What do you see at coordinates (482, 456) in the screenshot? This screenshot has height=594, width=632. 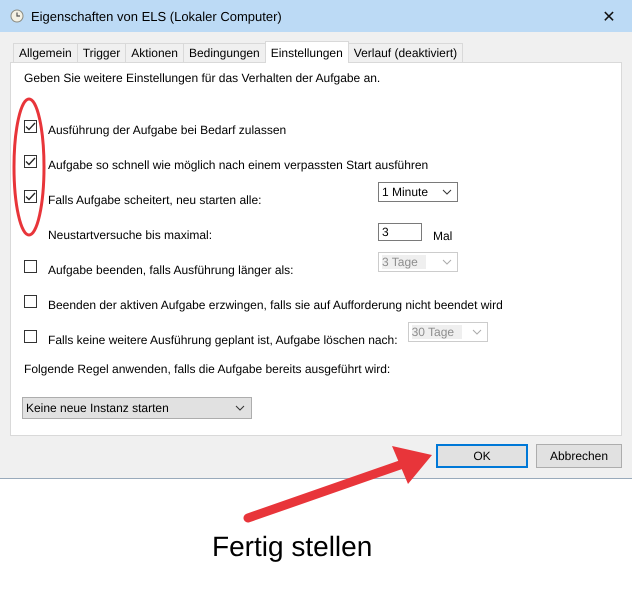 I see `ok-button: OK` at bounding box center [482, 456].